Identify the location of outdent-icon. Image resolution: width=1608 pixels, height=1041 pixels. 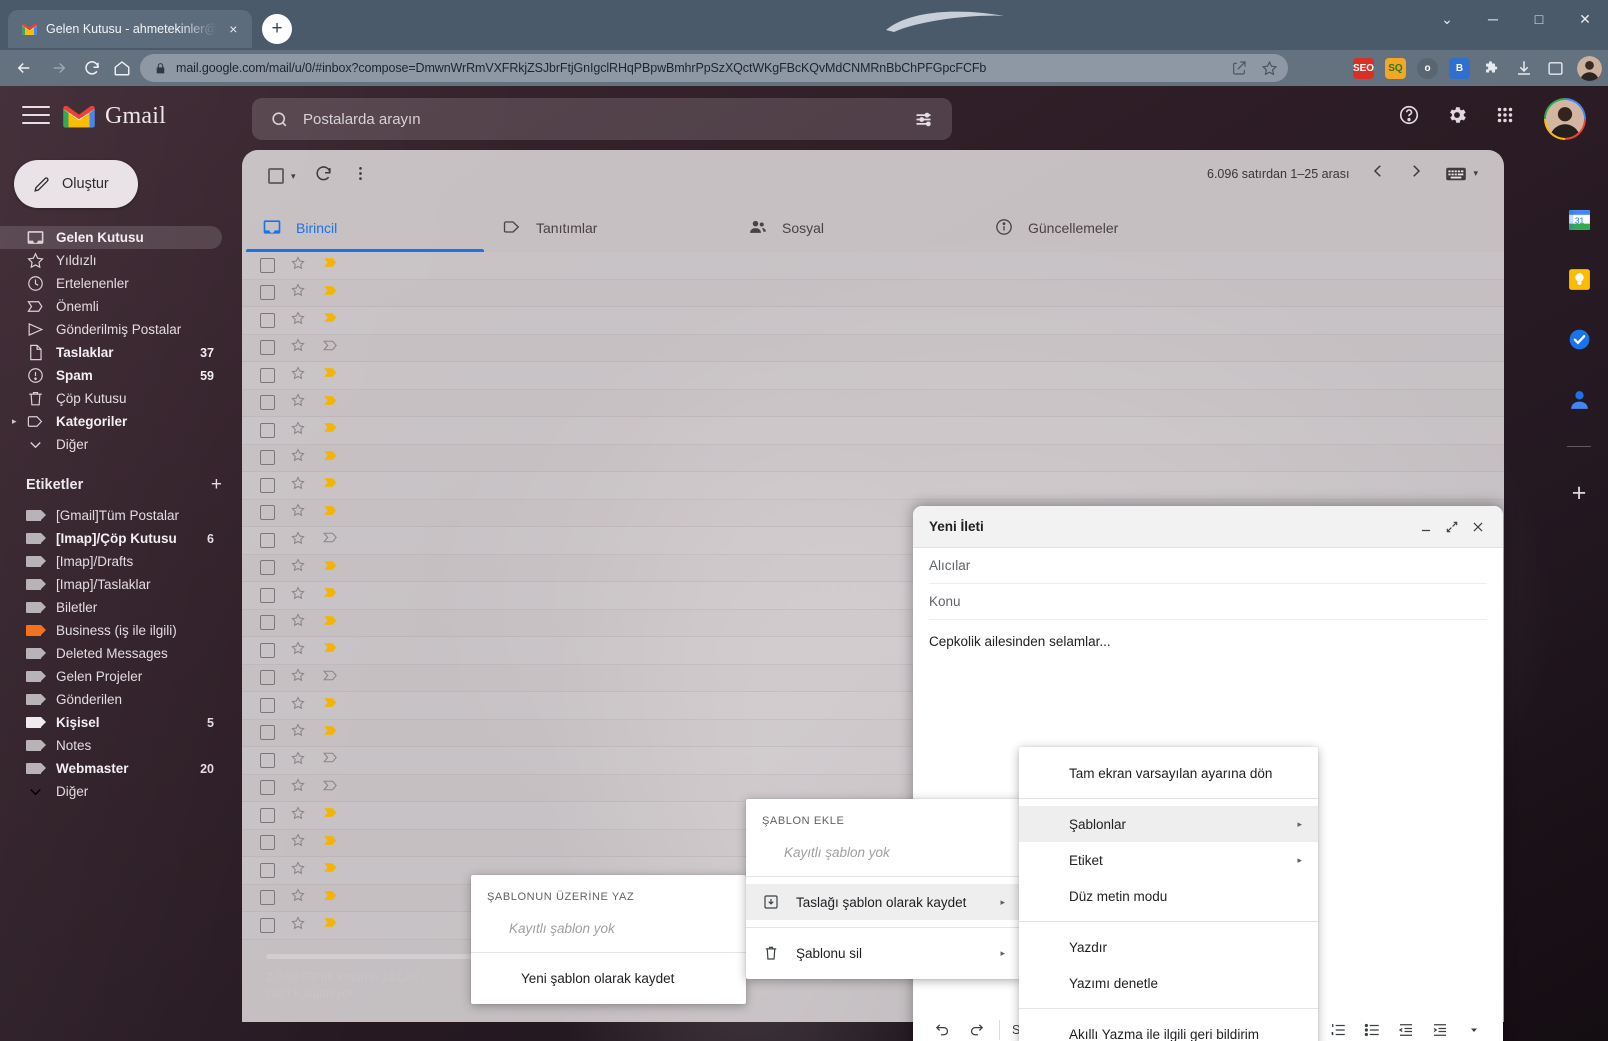
(1406, 1028).